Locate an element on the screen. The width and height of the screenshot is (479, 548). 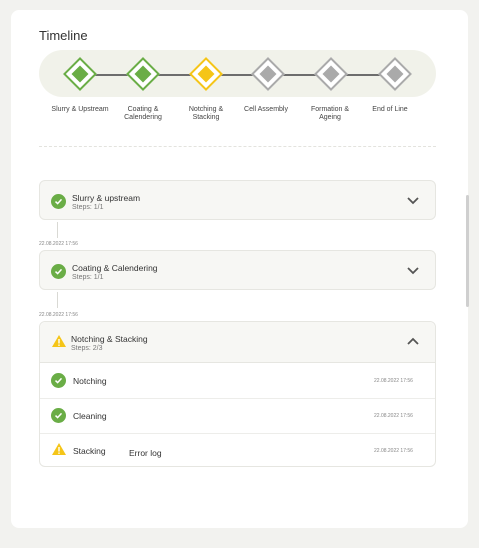
substep-name: Stacking is located at coordinates (89, 451).